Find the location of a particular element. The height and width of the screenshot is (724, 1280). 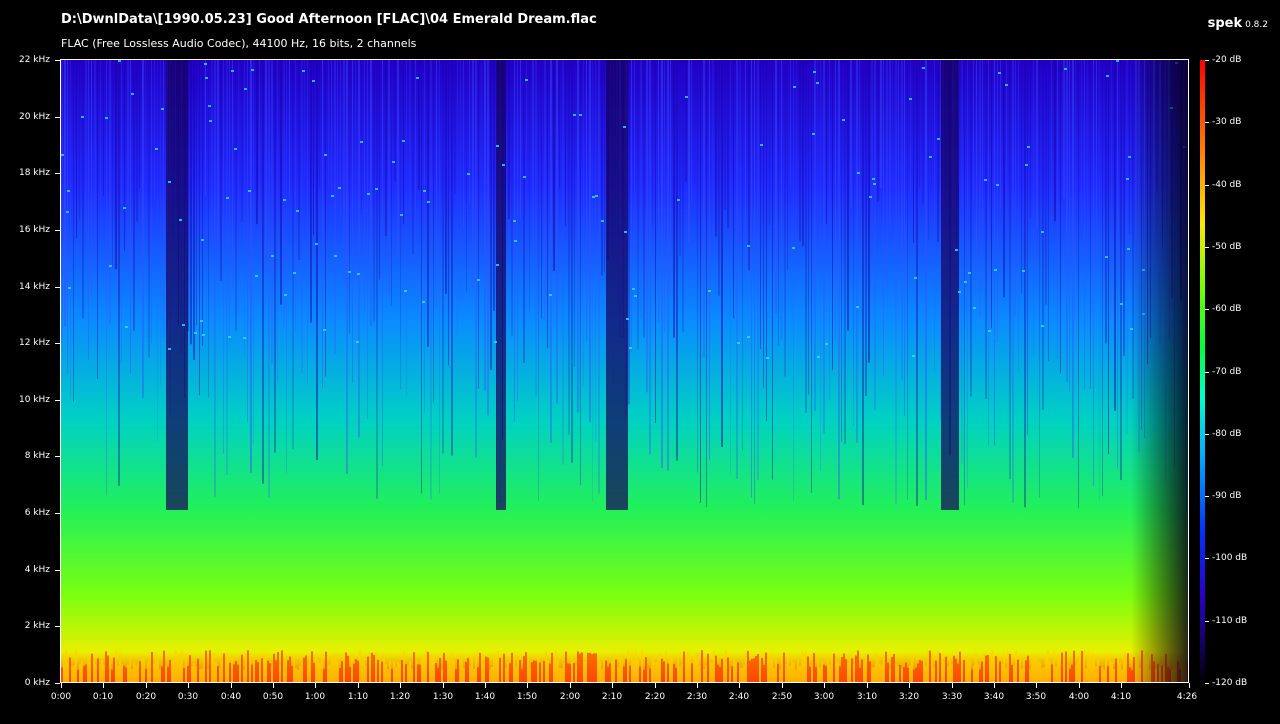

time-label: 1:50 is located at coordinates (527, 697).